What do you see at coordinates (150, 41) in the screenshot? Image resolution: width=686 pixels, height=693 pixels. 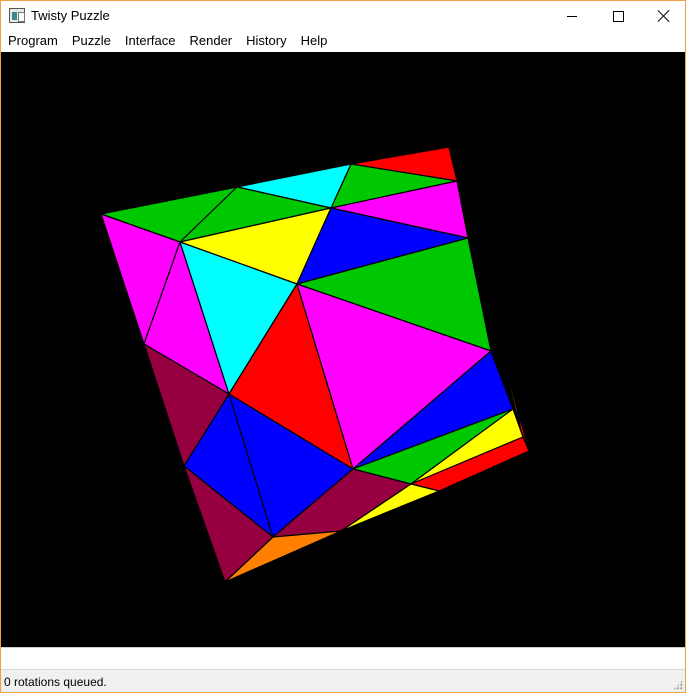 I see `menu-interface: Interface` at bounding box center [150, 41].